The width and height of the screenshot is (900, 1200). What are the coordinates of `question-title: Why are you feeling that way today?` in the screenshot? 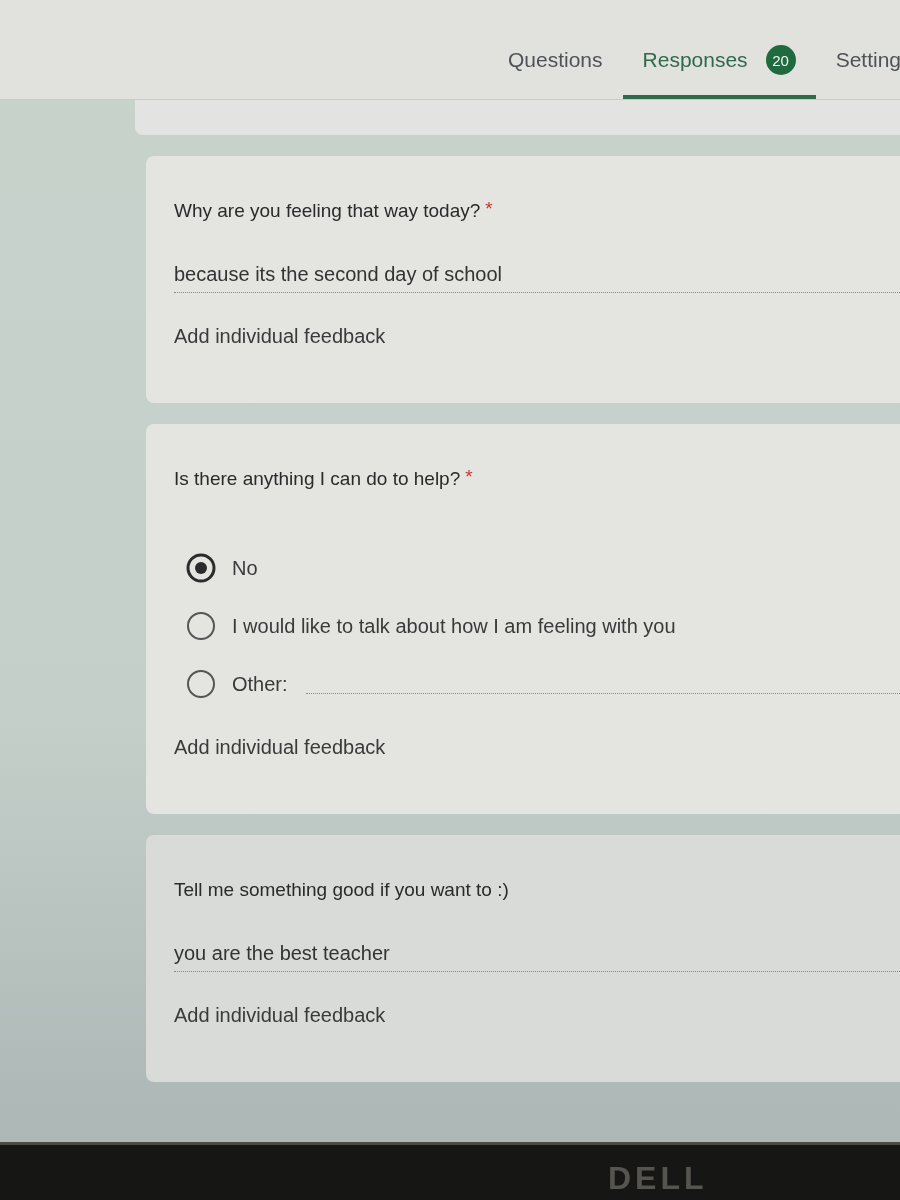 It's located at (327, 211).